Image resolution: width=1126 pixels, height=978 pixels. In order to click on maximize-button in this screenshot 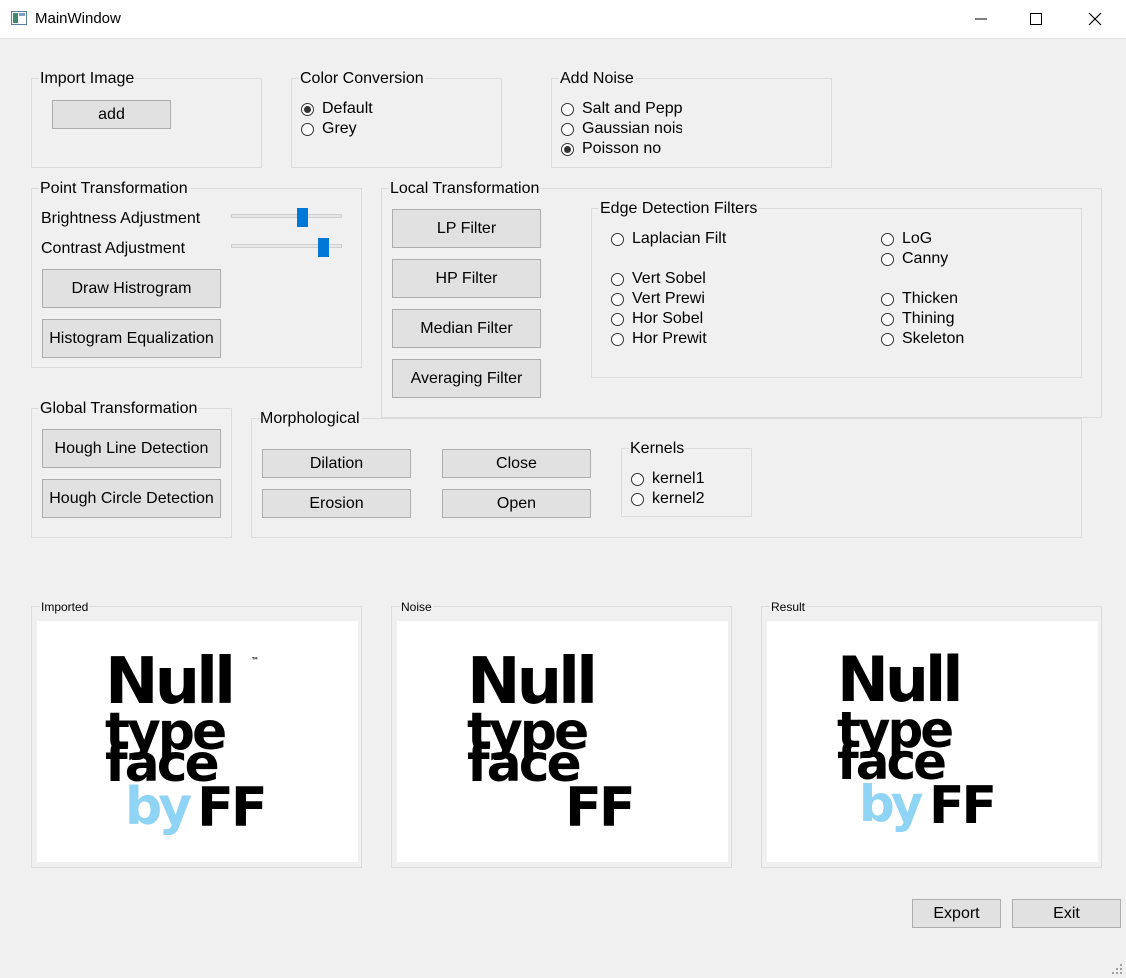, I will do `click(1036, 19)`.